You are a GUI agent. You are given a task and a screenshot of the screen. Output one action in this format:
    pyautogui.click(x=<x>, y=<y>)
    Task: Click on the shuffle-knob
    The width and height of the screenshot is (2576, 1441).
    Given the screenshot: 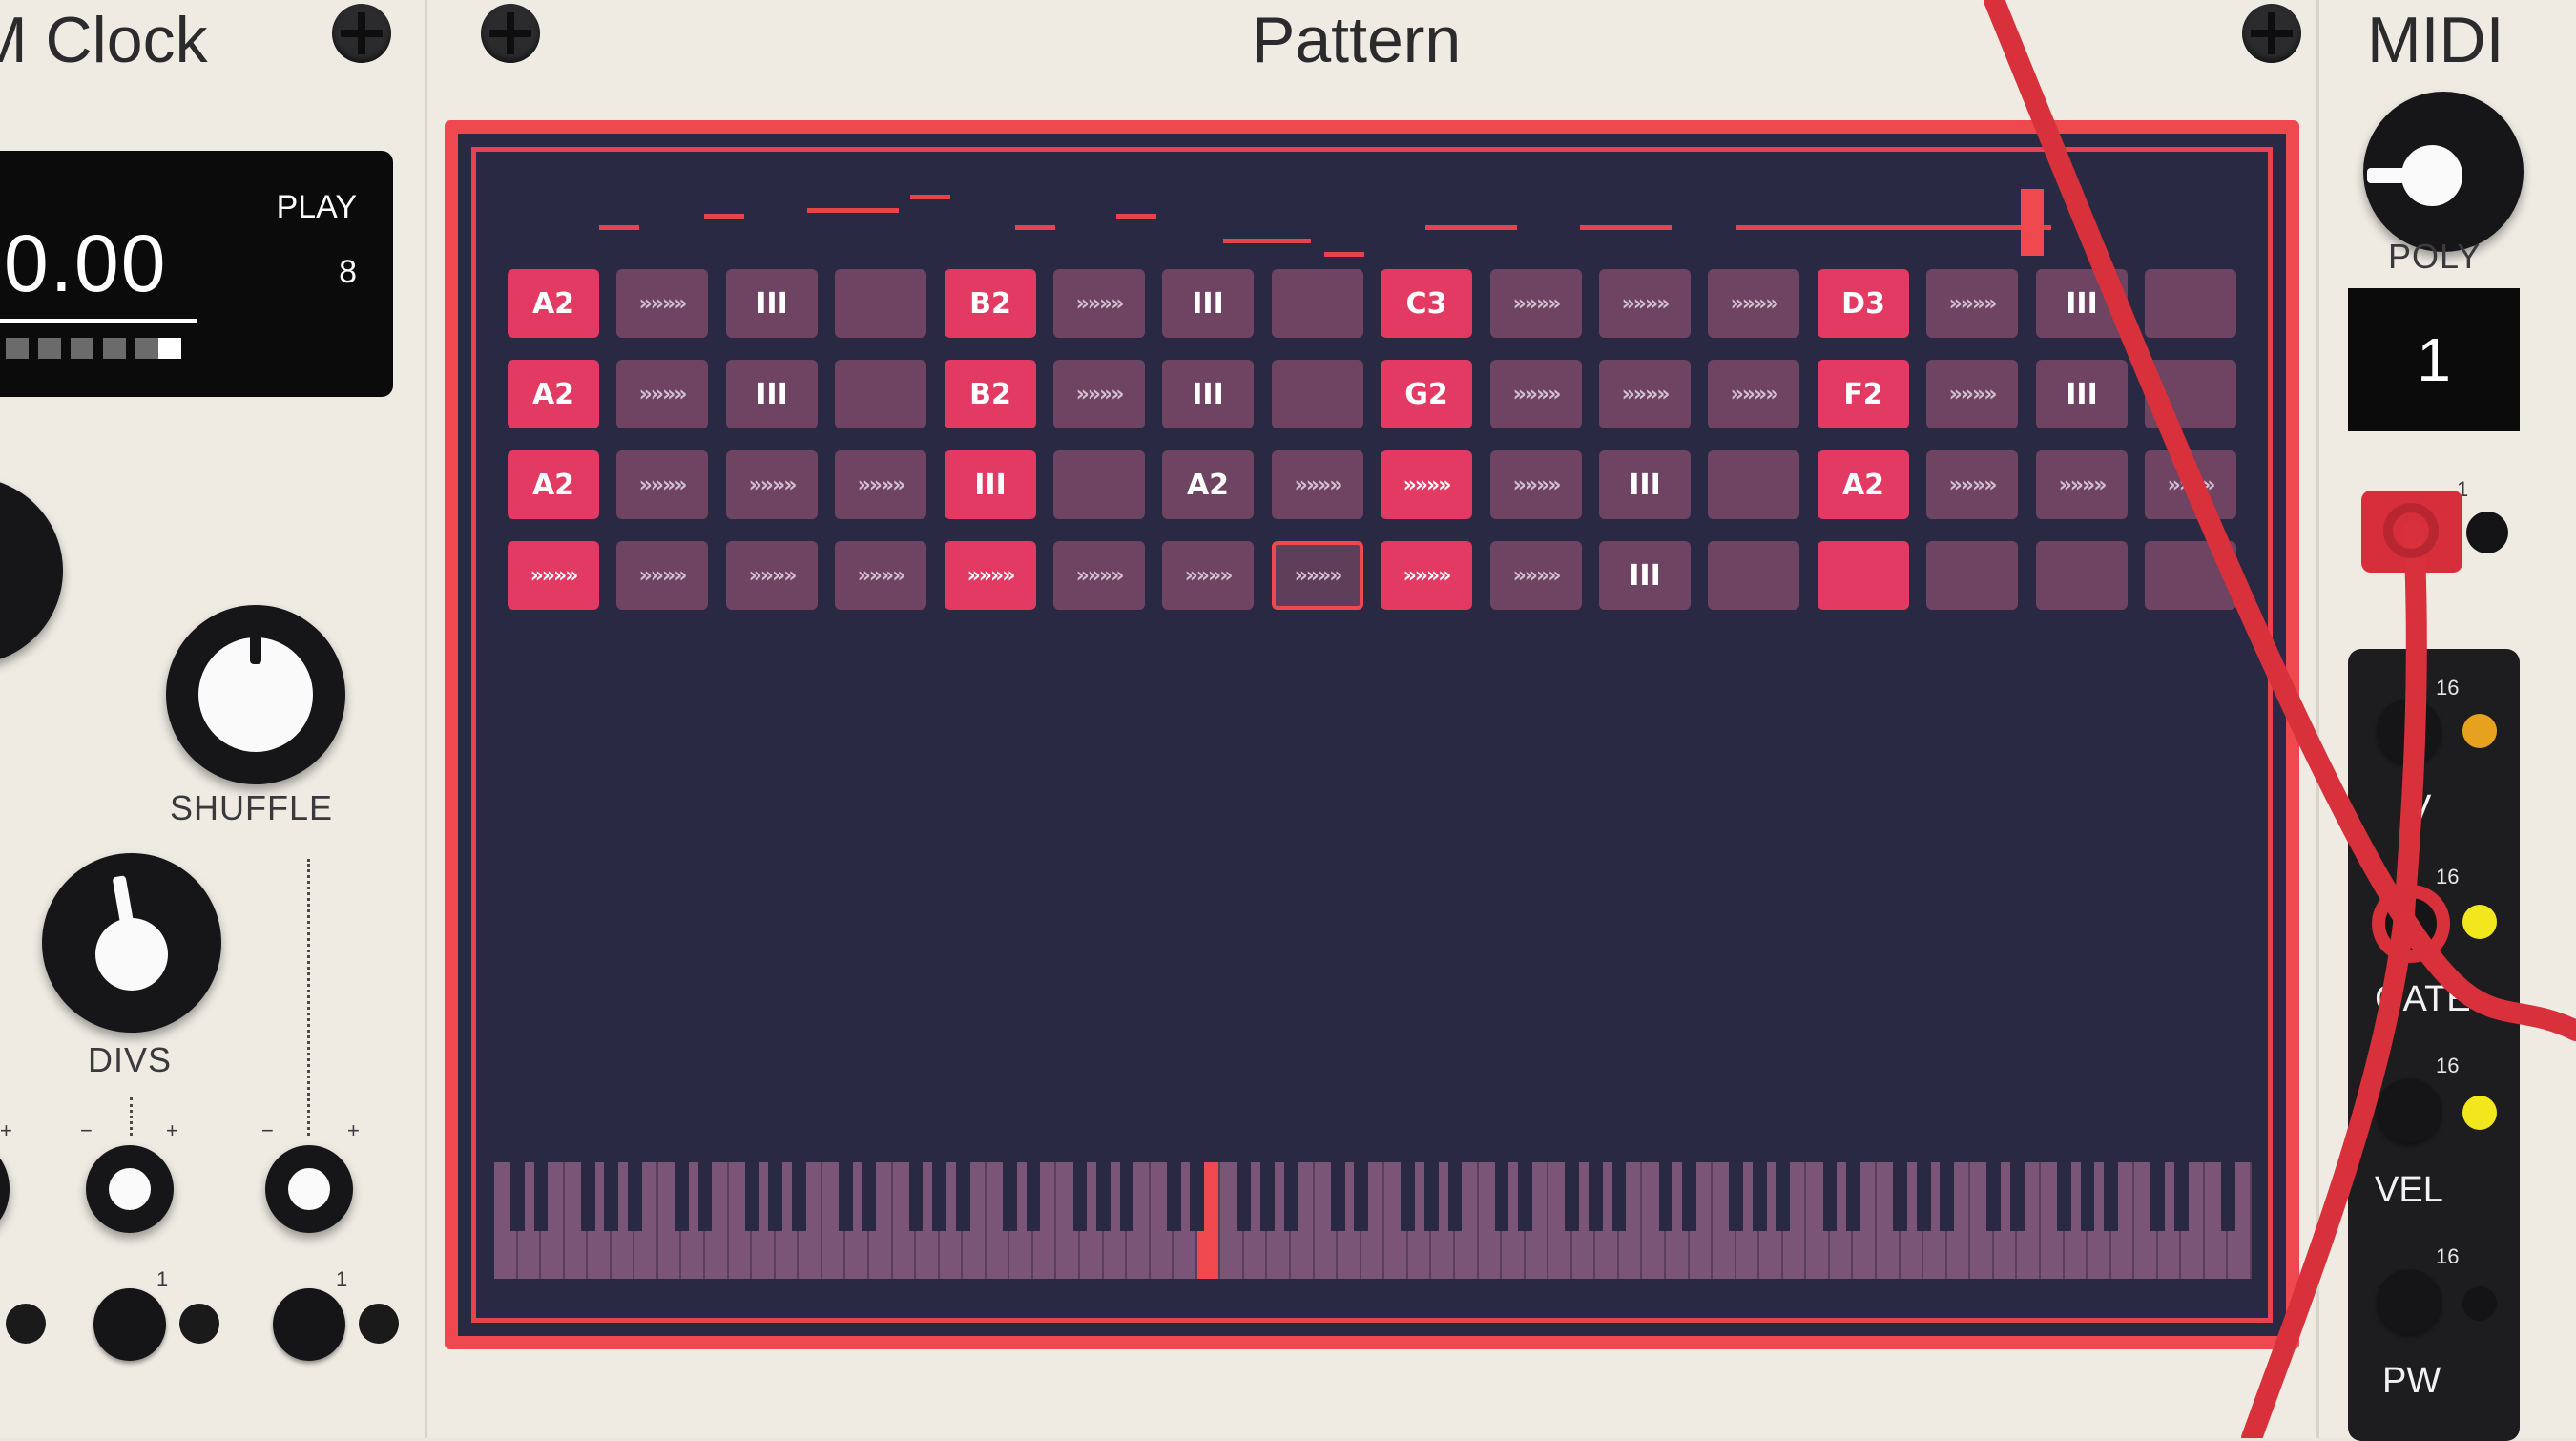 What is the action you would take?
    pyautogui.click(x=255, y=695)
    